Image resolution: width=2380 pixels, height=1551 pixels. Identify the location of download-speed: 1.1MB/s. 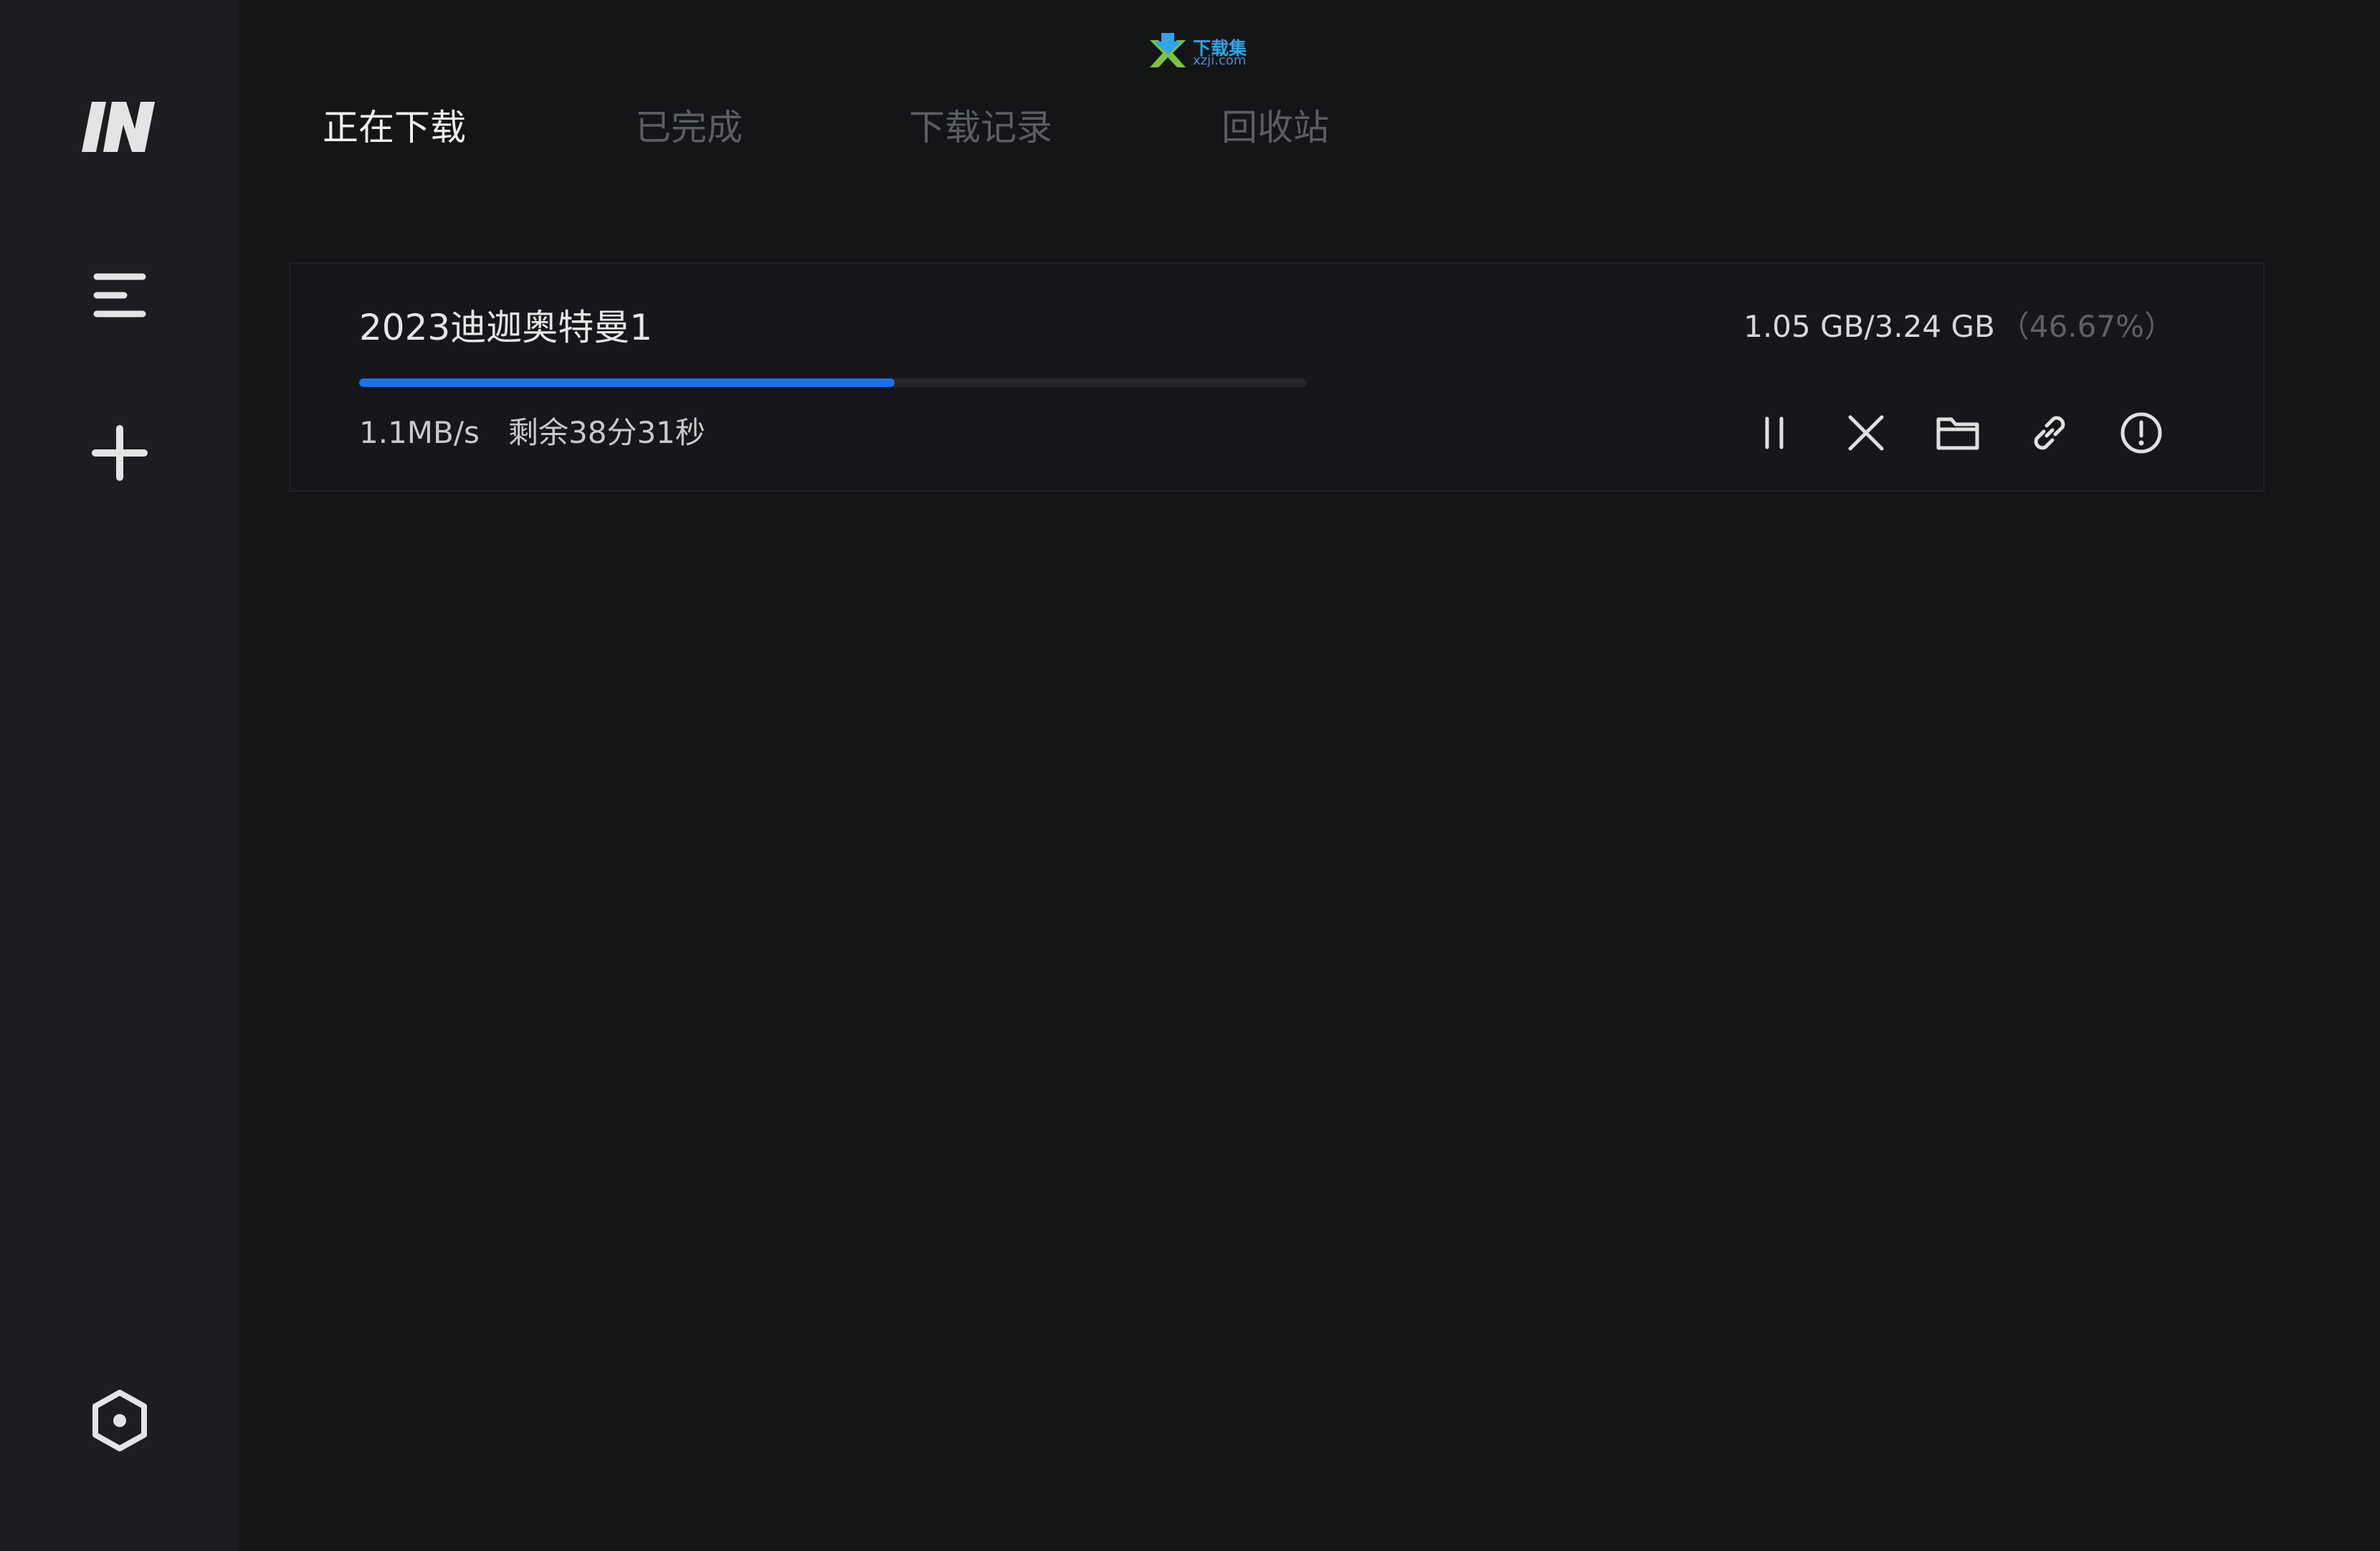
(419, 432).